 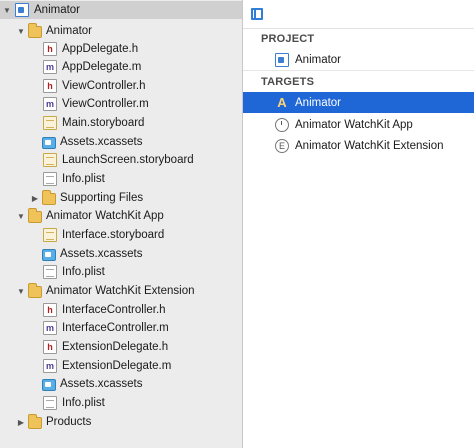 I want to click on nav-row-file: m AppDelegate.m, so click(x=121, y=67).